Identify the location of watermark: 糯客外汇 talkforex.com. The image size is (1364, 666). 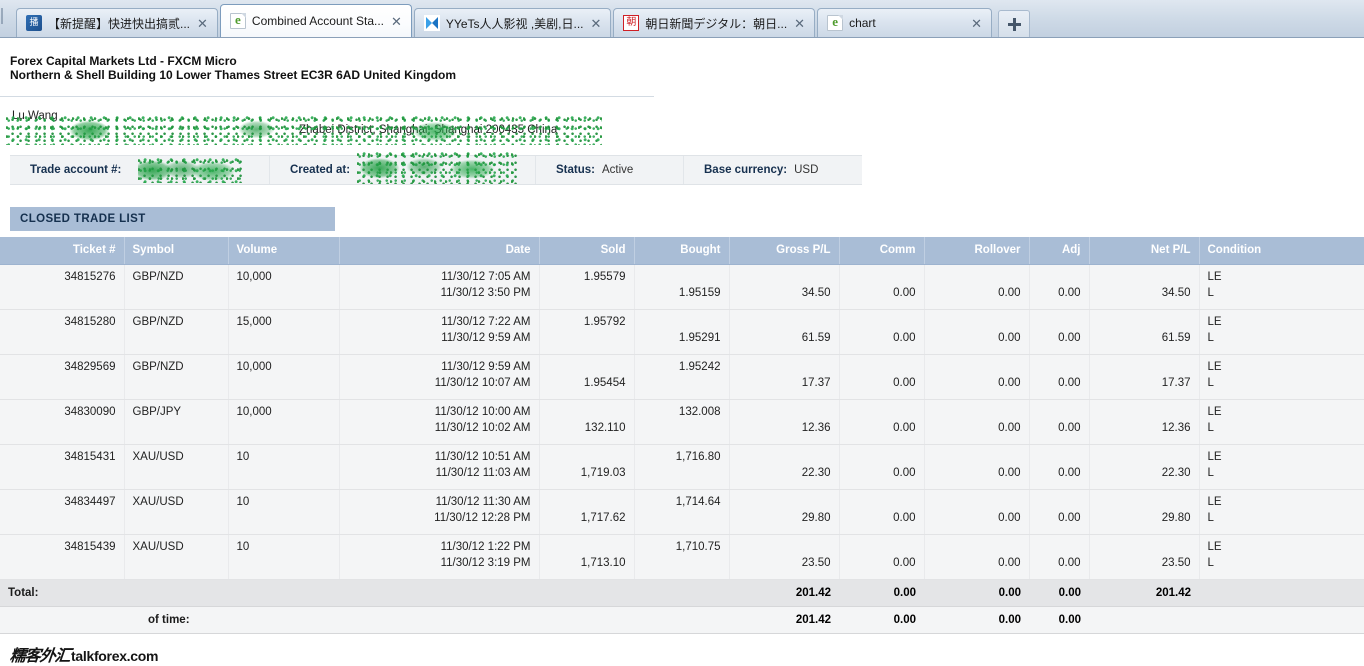
(84, 654).